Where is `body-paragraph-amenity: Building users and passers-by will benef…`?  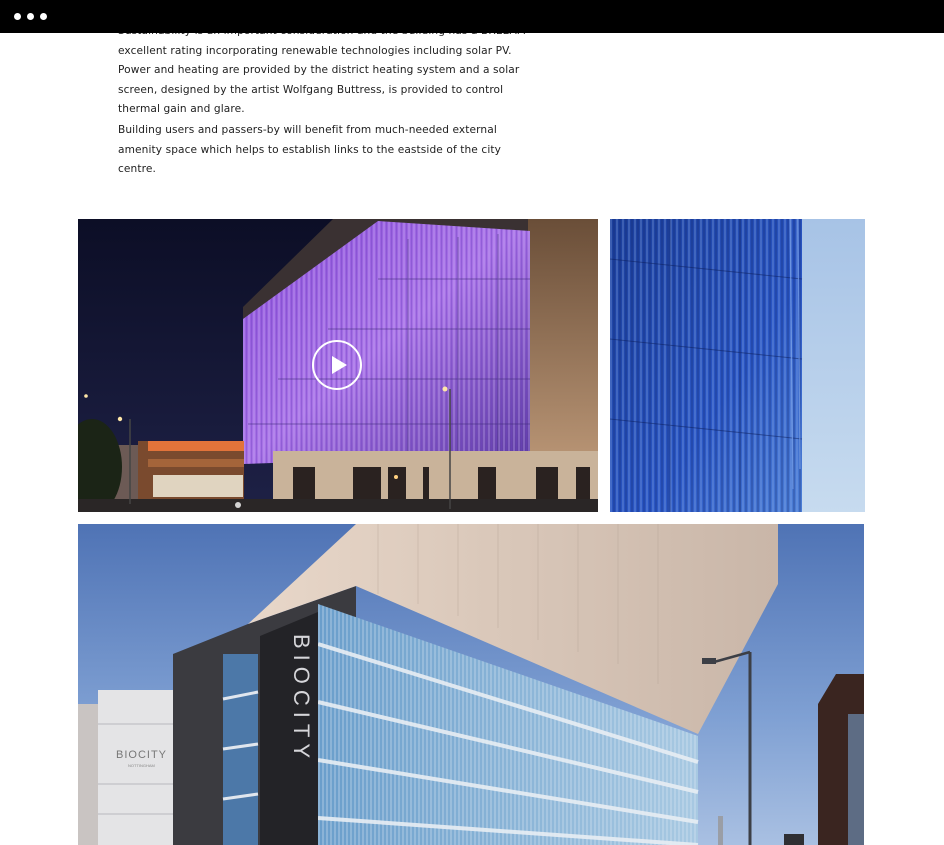
body-paragraph-amenity: Building users and passers-by will benef… is located at coordinates (309, 150).